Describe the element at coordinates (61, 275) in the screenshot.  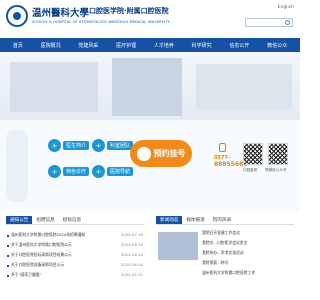
I see `news-title: 关于“国家卫健委”` at that location.